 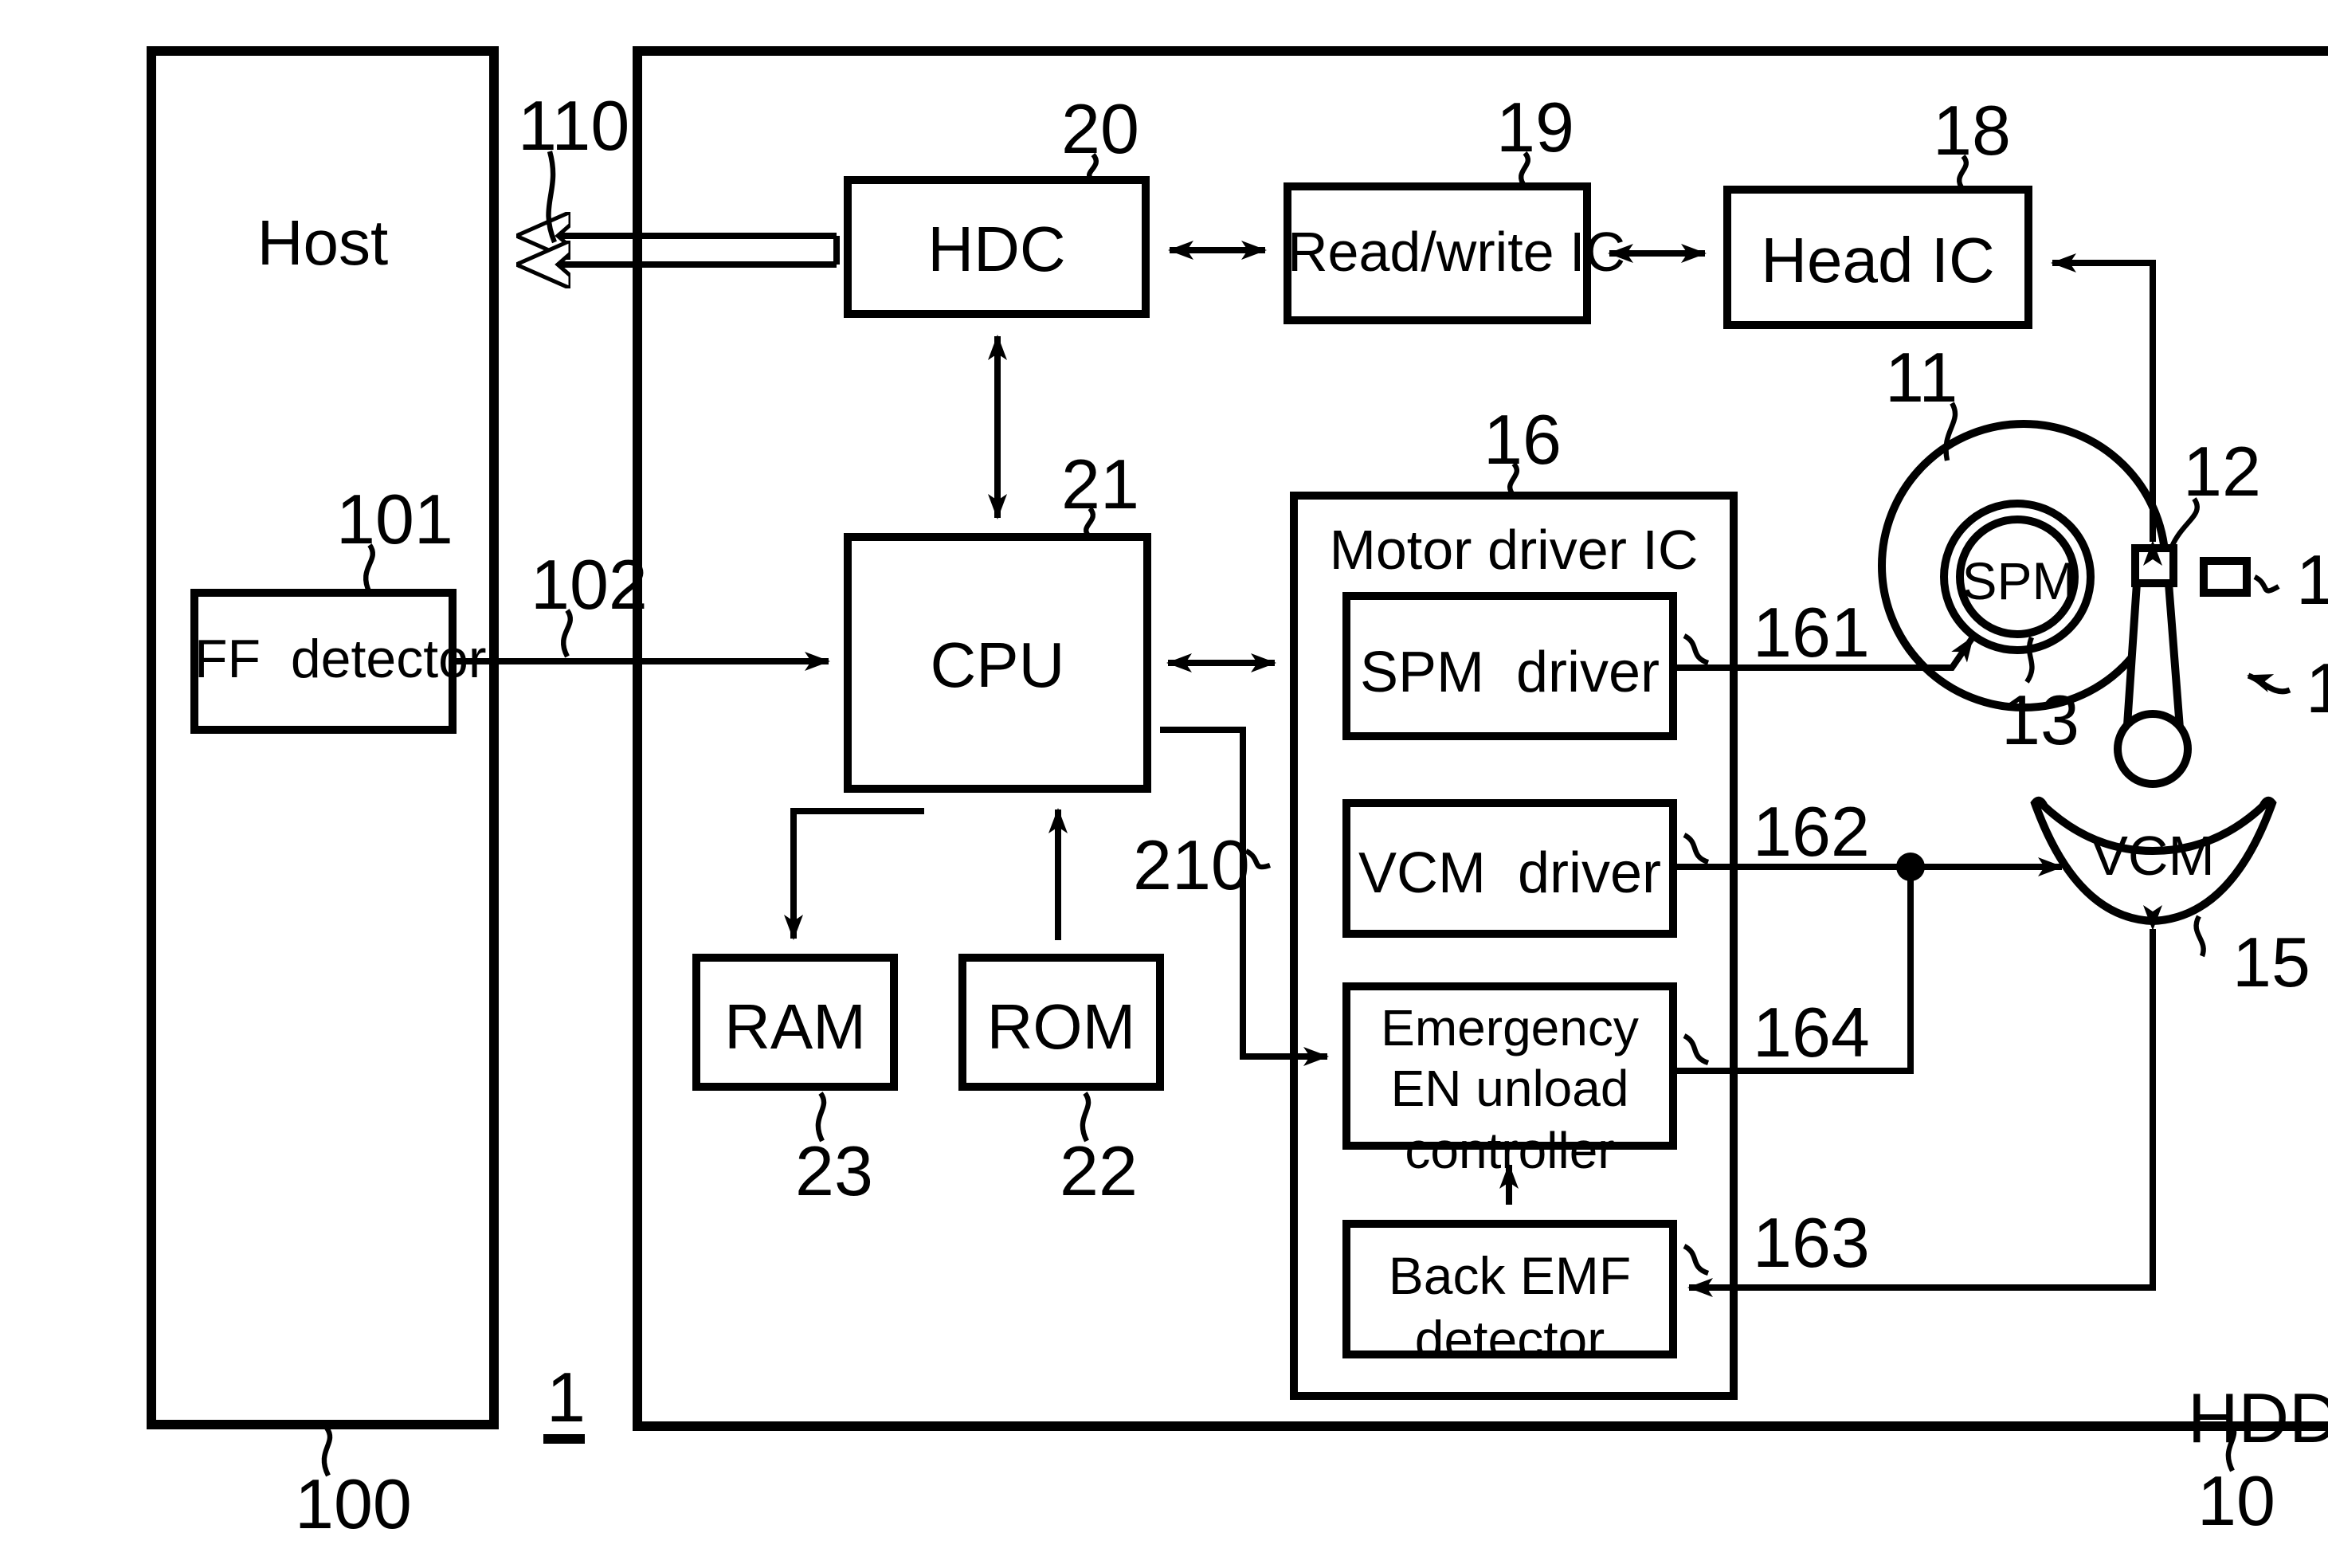 I want to click on emergency-unload-label-line1: Emergency, so click(x=1510, y=1027).